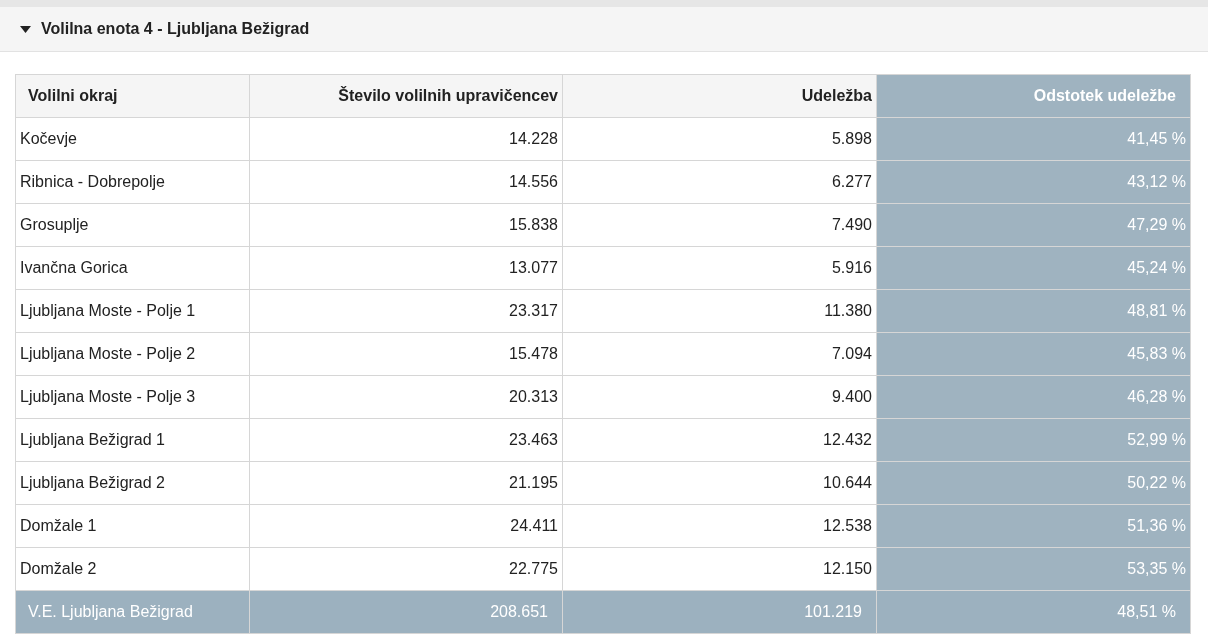  Describe the element at coordinates (1033, 569) in the screenshot. I see `table-cell: 53,35 %` at that location.